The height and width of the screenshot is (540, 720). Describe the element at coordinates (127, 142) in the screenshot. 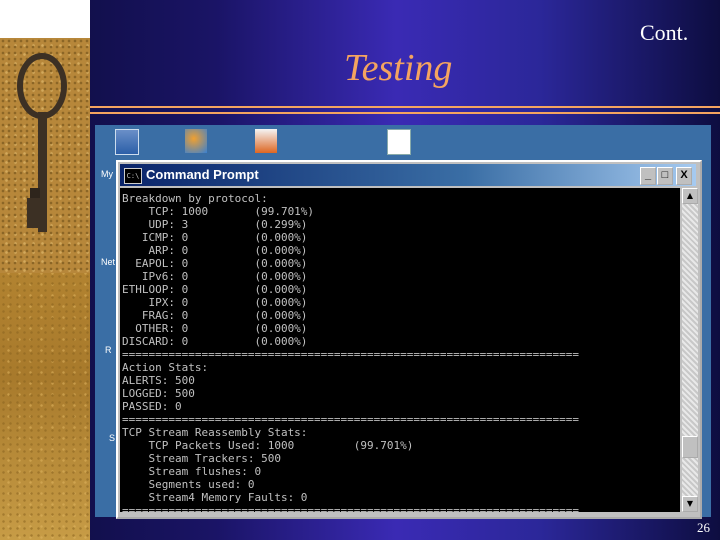

I see `my-computer-icon` at that location.